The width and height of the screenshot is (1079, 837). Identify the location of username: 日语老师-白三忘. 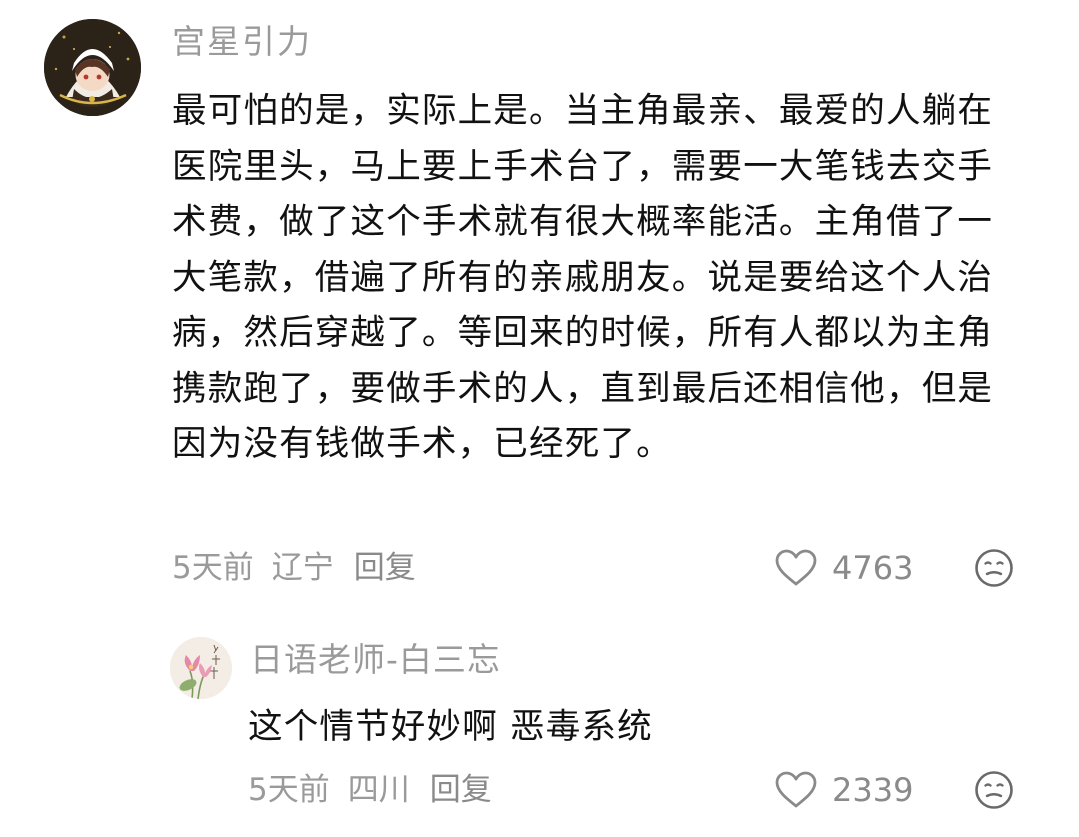
(375, 660).